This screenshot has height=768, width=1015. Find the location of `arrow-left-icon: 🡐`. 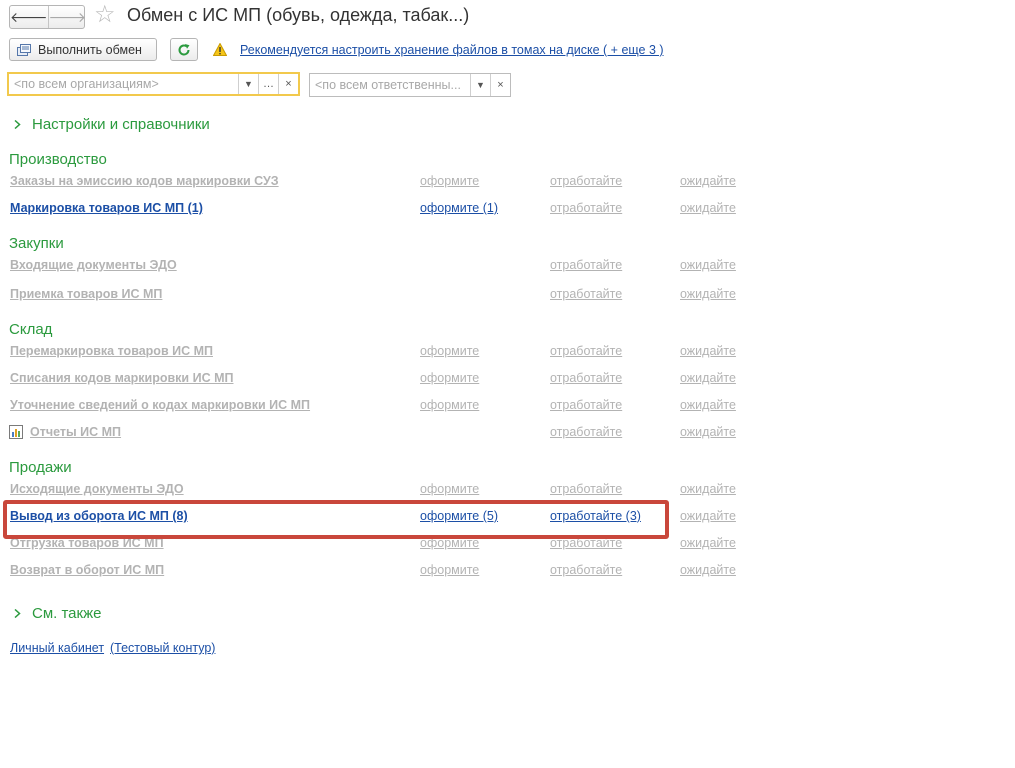

arrow-left-icon: 🡐 is located at coordinates (29, 16).